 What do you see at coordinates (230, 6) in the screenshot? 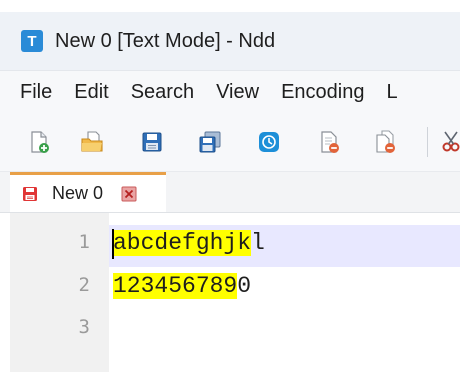
I see `window-top-edge` at bounding box center [230, 6].